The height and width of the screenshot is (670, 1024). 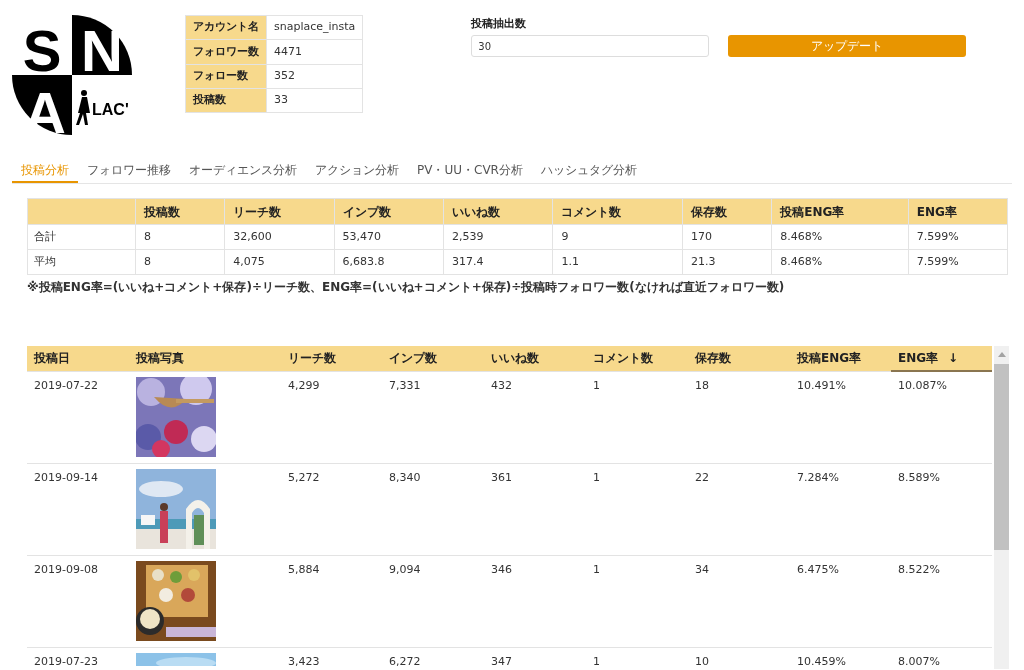 What do you see at coordinates (78, 358) in the screenshot?
I see `column-header: 投稿日` at bounding box center [78, 358].